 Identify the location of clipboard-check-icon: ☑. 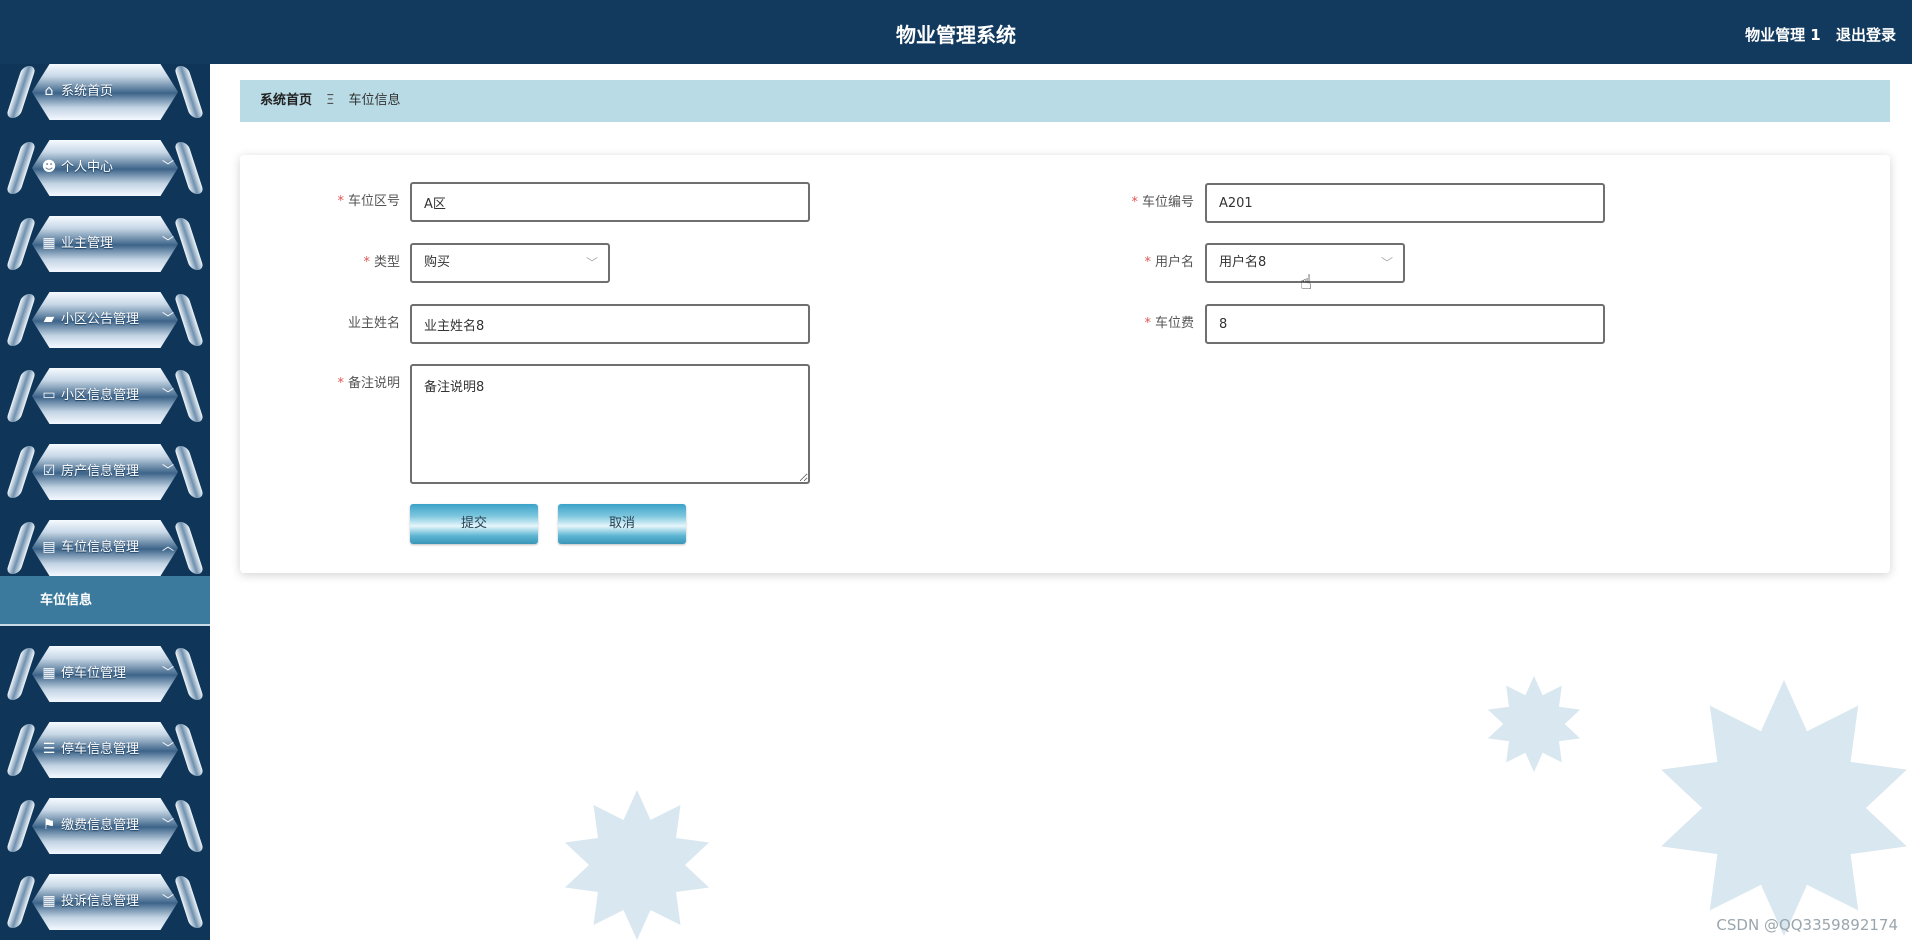
(49, 471).